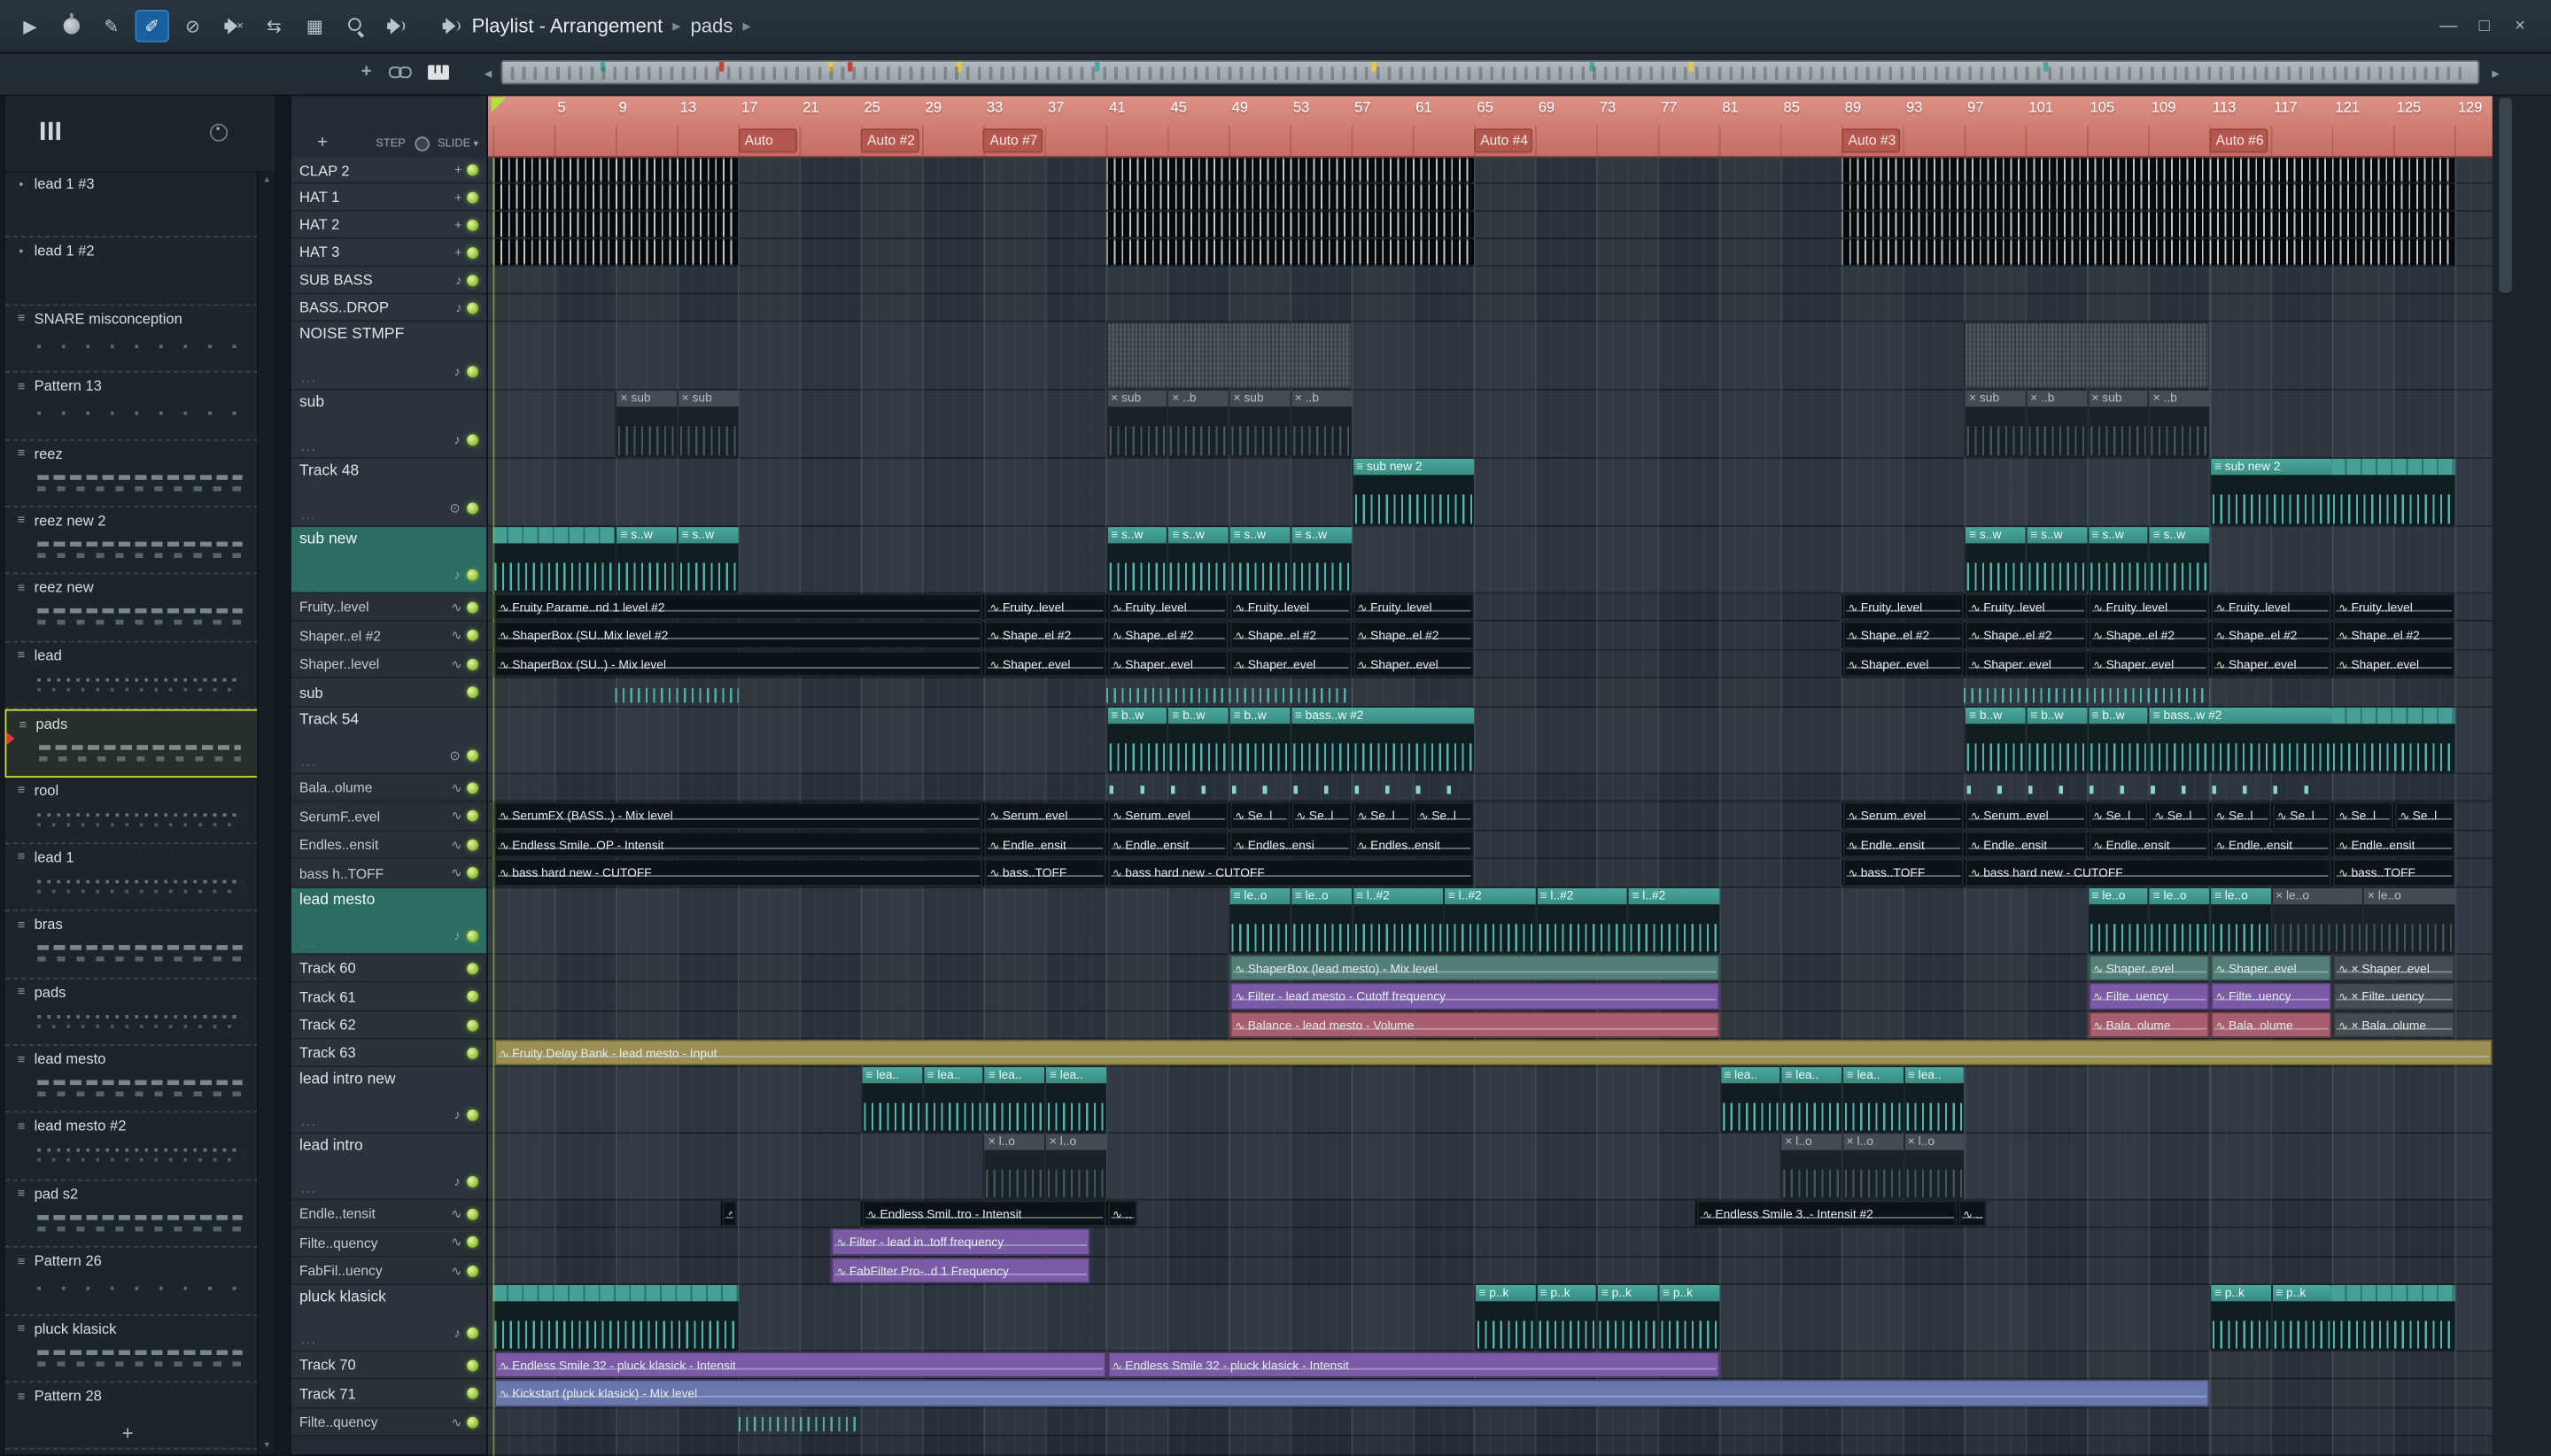 The height and width of the screenshot is (1456, 2551). What do you see at coordinates (31, 26) in the screenshot?
I see `play-icon: ▶` at bounding box center [31, 26].